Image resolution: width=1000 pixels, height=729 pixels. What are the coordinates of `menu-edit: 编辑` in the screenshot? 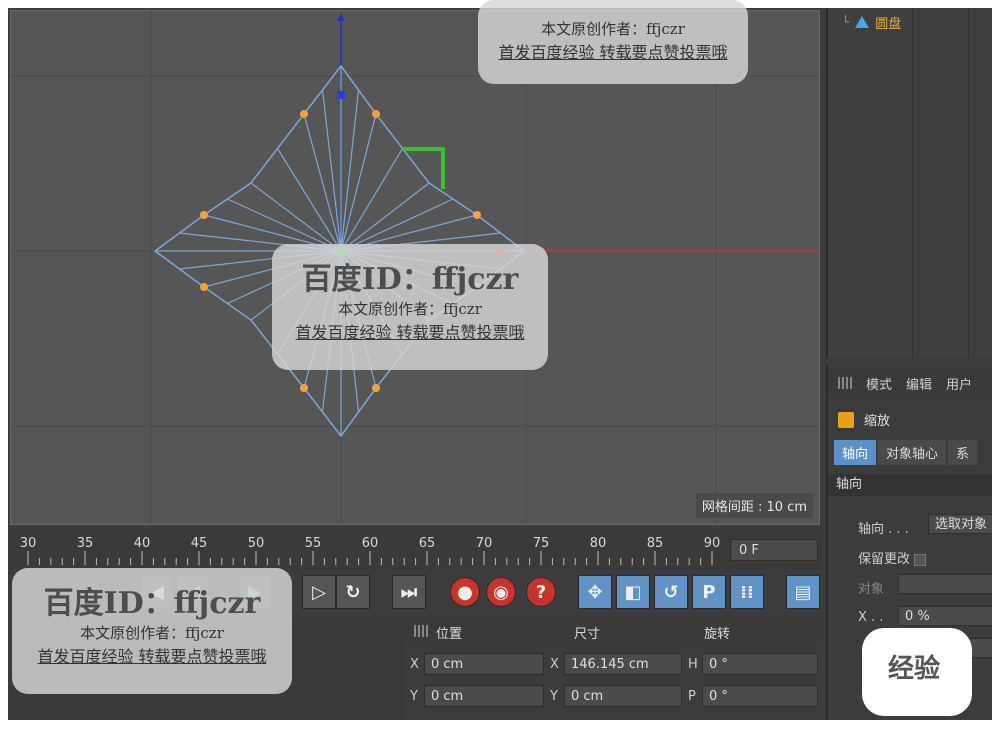 It's located at (919, 383).